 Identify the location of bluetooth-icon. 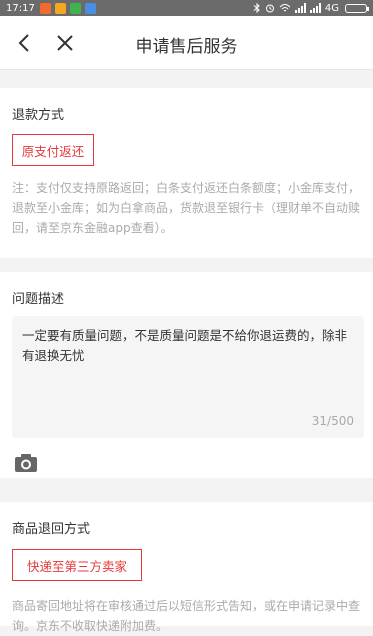
(256, 8).